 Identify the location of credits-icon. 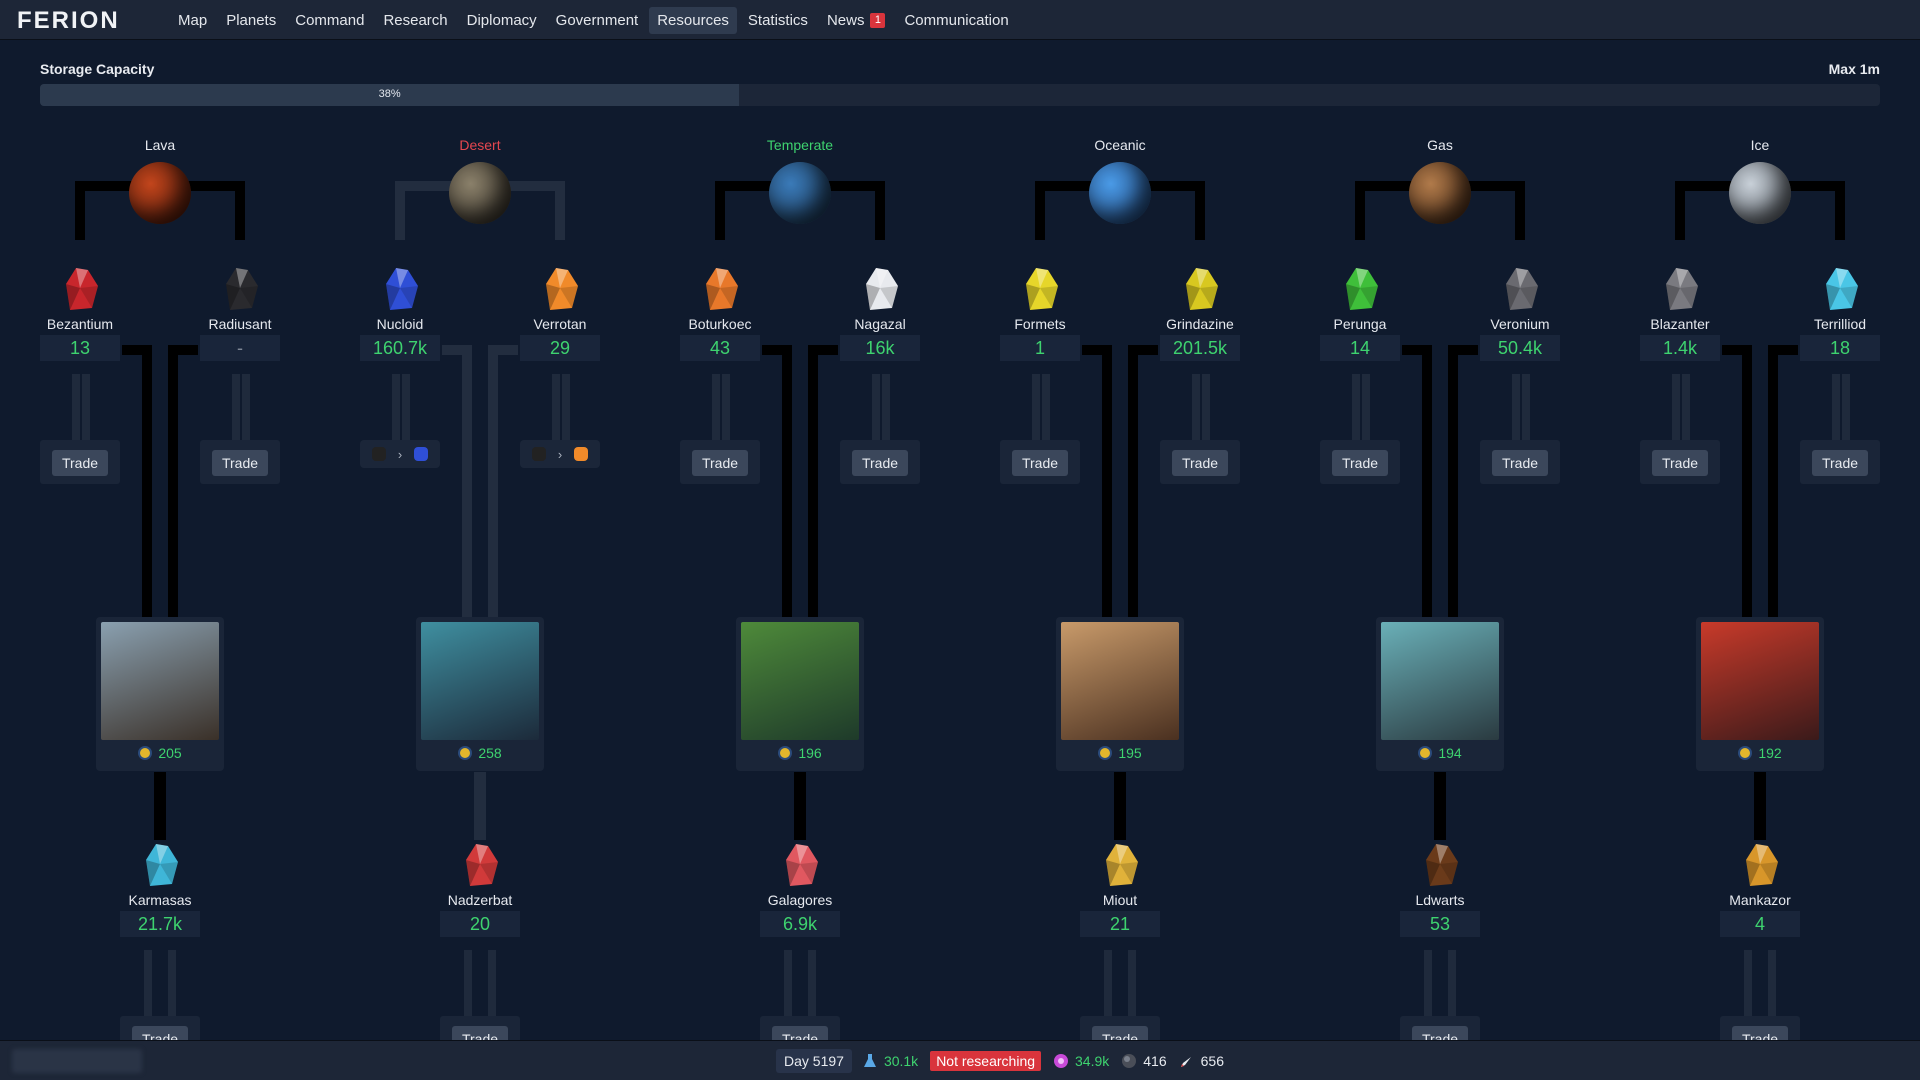
(1061, 1061).